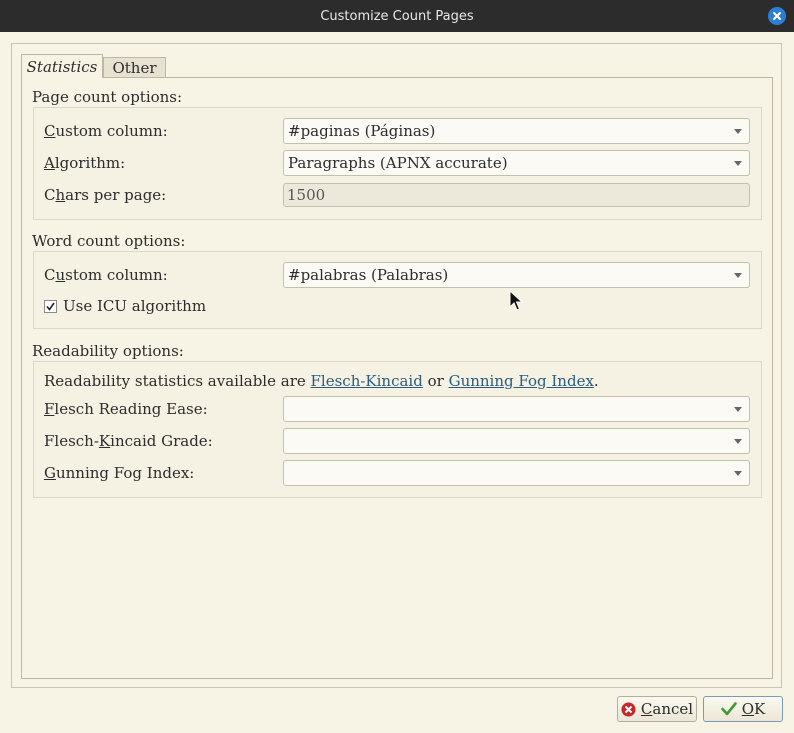  Describe the element at coordinates (367, 381) in the screenshot. I see `flesch-kincaid-link: Flesch-Kincaid` at that location.